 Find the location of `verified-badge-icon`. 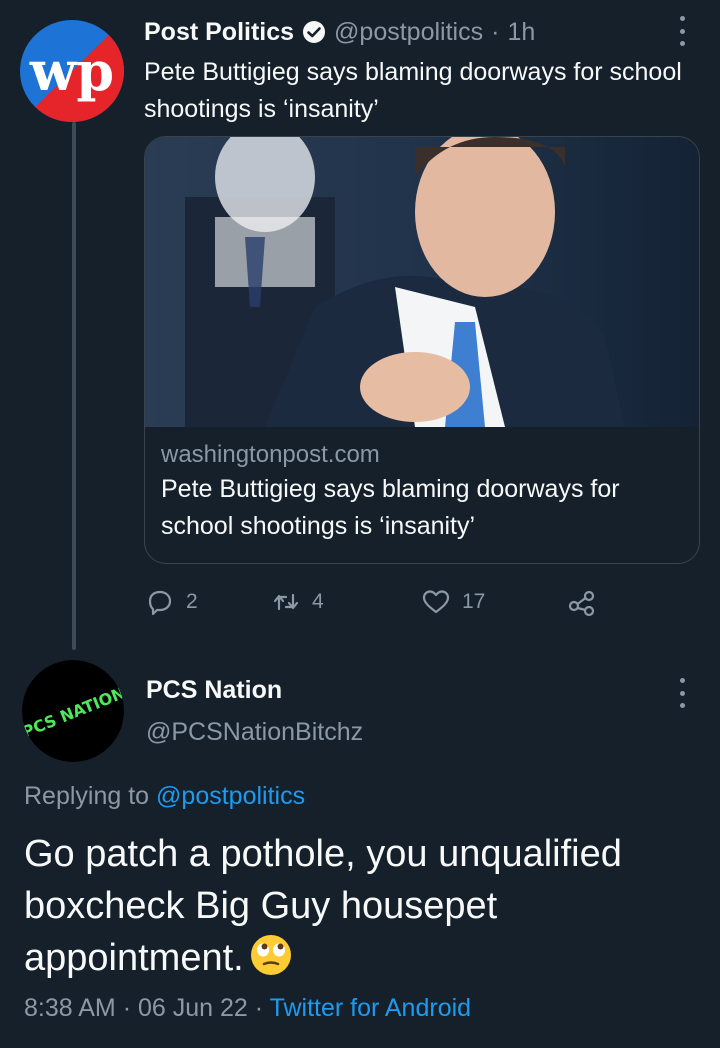

verified-badge-icon is located at coordinates (314, 32).